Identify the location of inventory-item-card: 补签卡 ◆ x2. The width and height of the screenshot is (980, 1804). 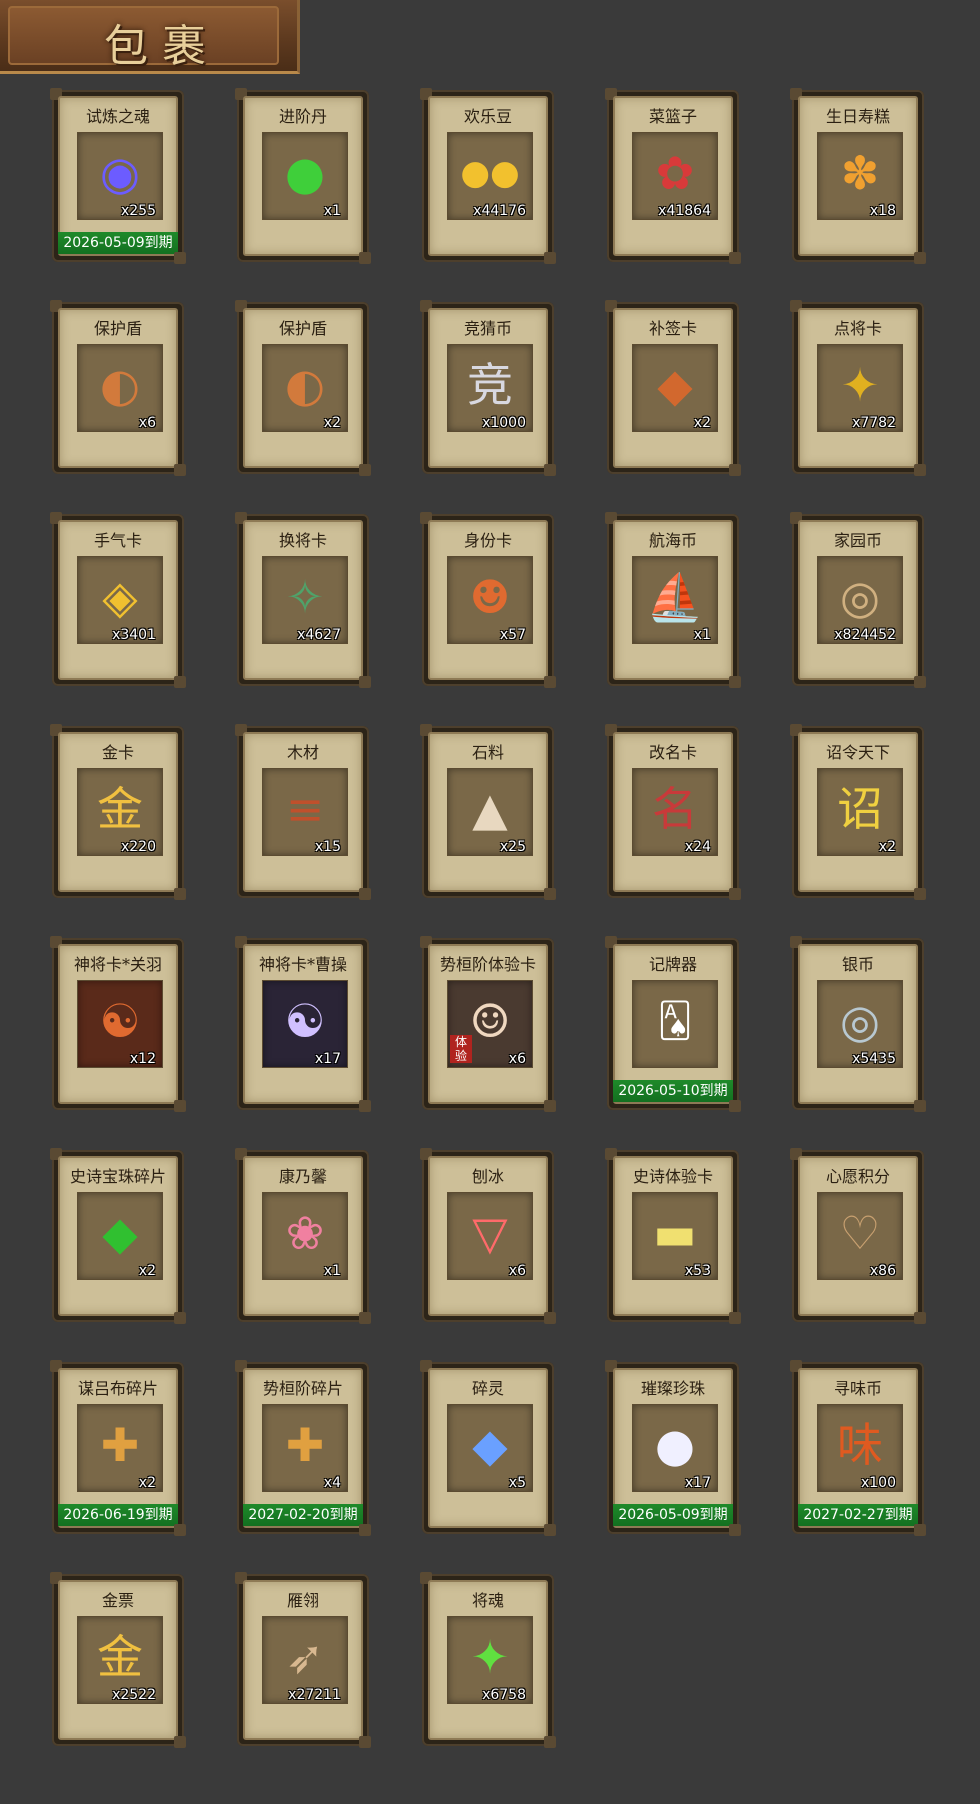
(673, 388).